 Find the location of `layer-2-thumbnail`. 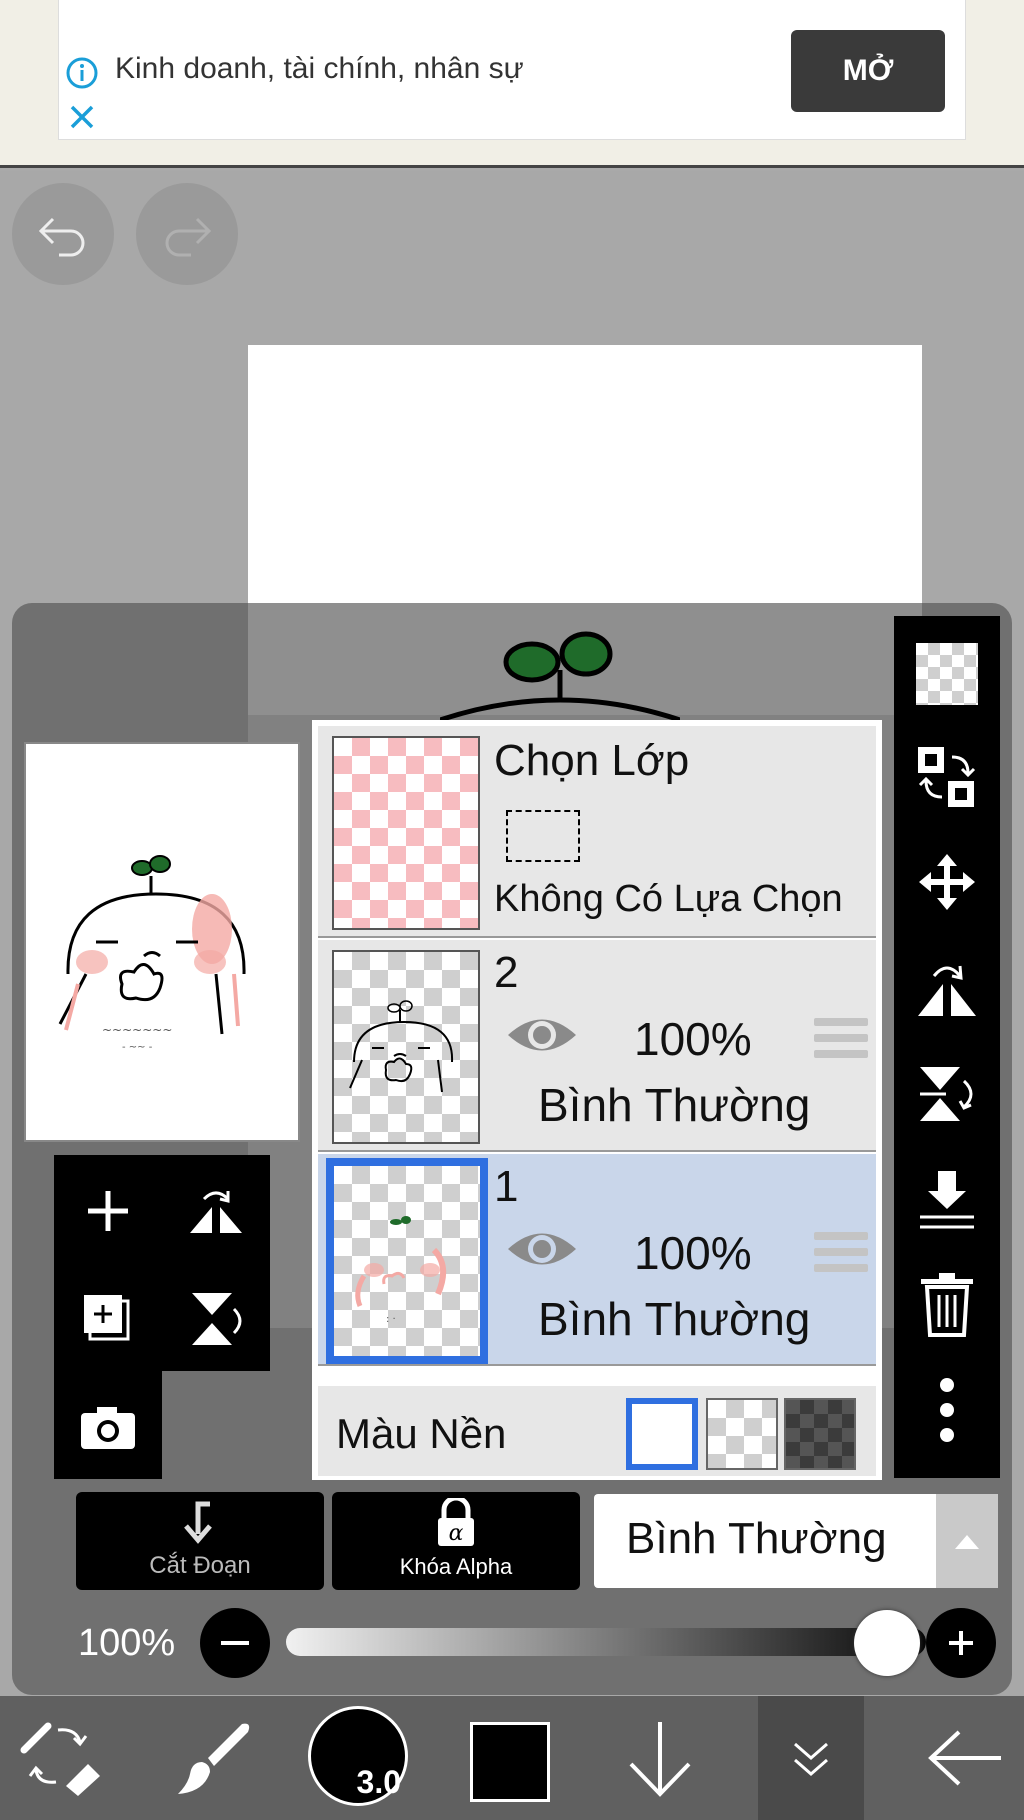

layer-2-thumbnail is located at coordinates (406, 1047).